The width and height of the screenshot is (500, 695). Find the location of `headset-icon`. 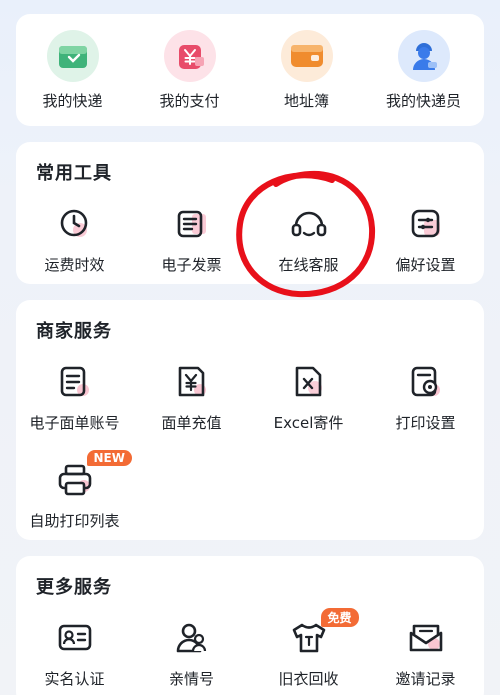

headset-icon is located at coordinates (309, 224).